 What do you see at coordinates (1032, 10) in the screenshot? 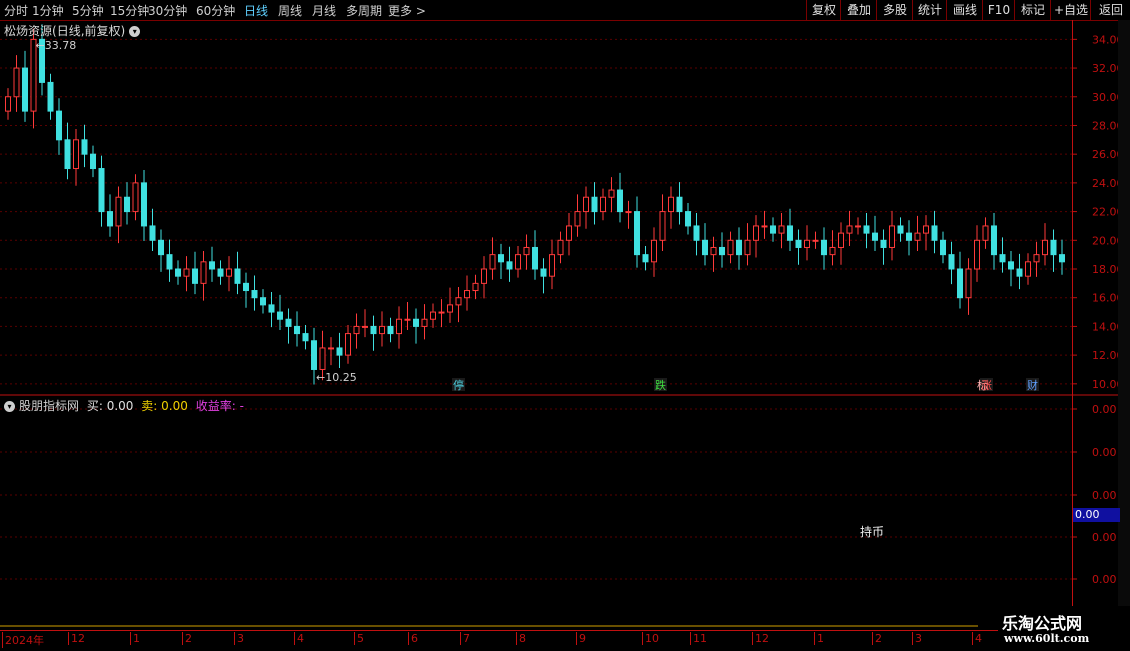
I see `action-button-6: 标记` at bounding box center [1032, 10].